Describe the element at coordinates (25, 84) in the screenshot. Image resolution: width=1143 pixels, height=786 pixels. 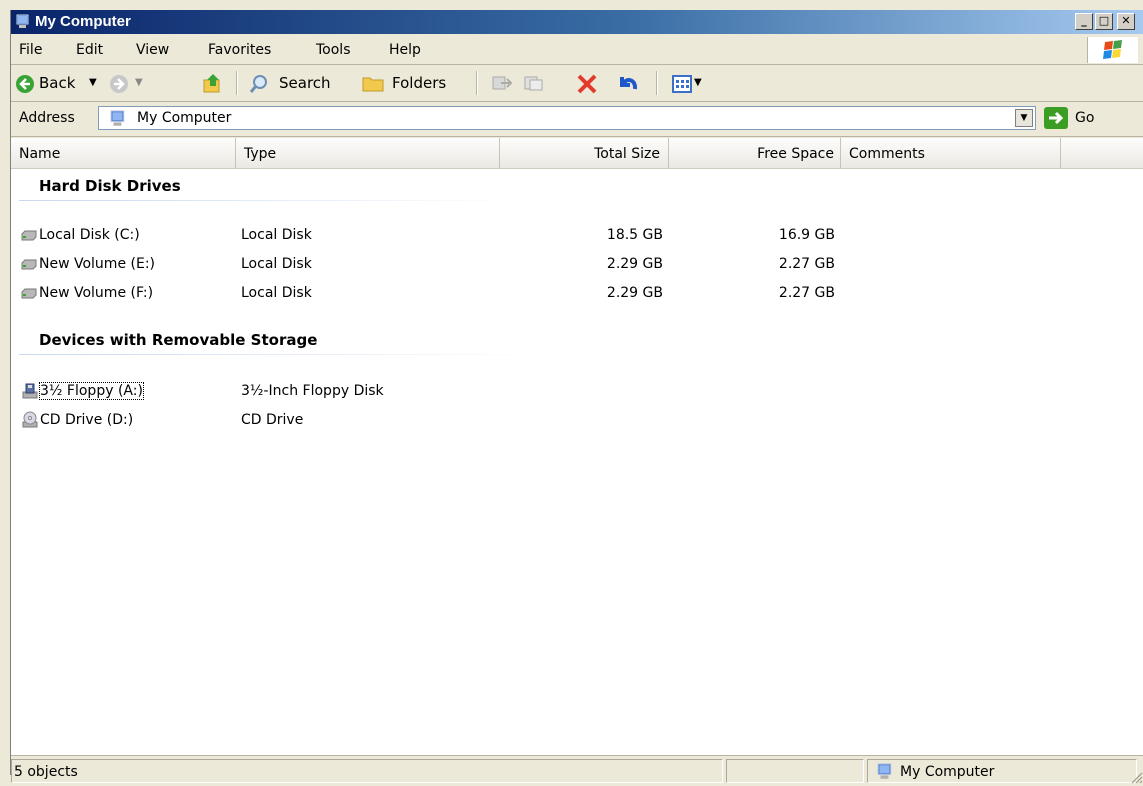
I see `back-arrow-icon` at that location.